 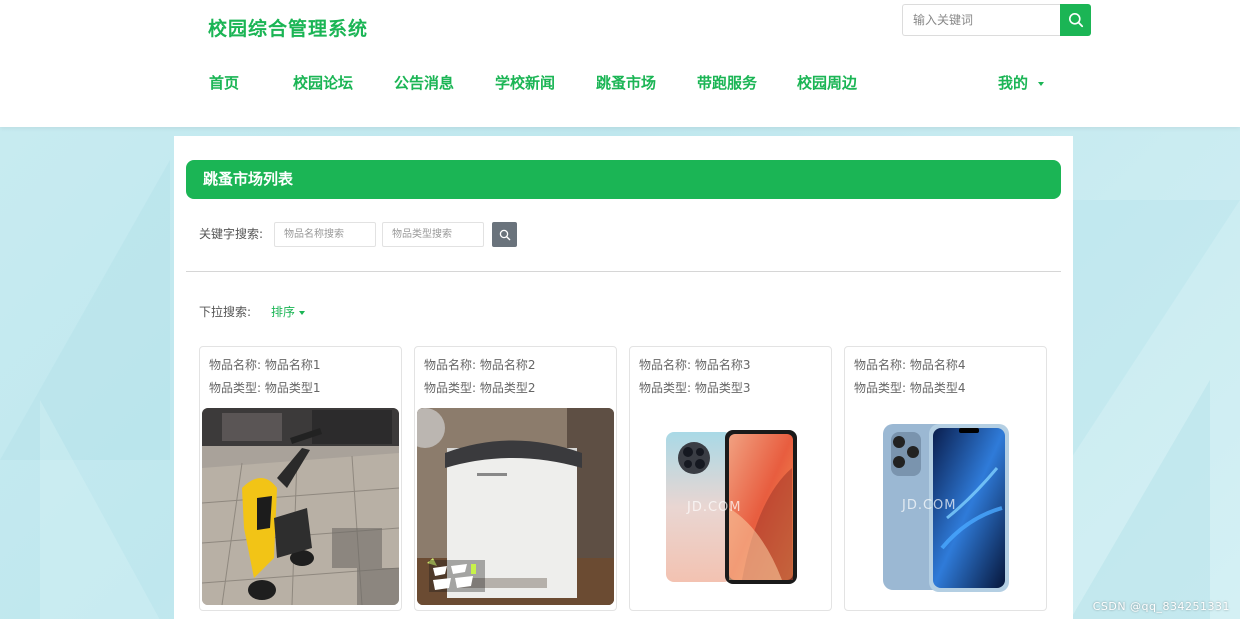 I want to click on item-type: 物品类型: 物品类型2, so click(x=480, y=388).